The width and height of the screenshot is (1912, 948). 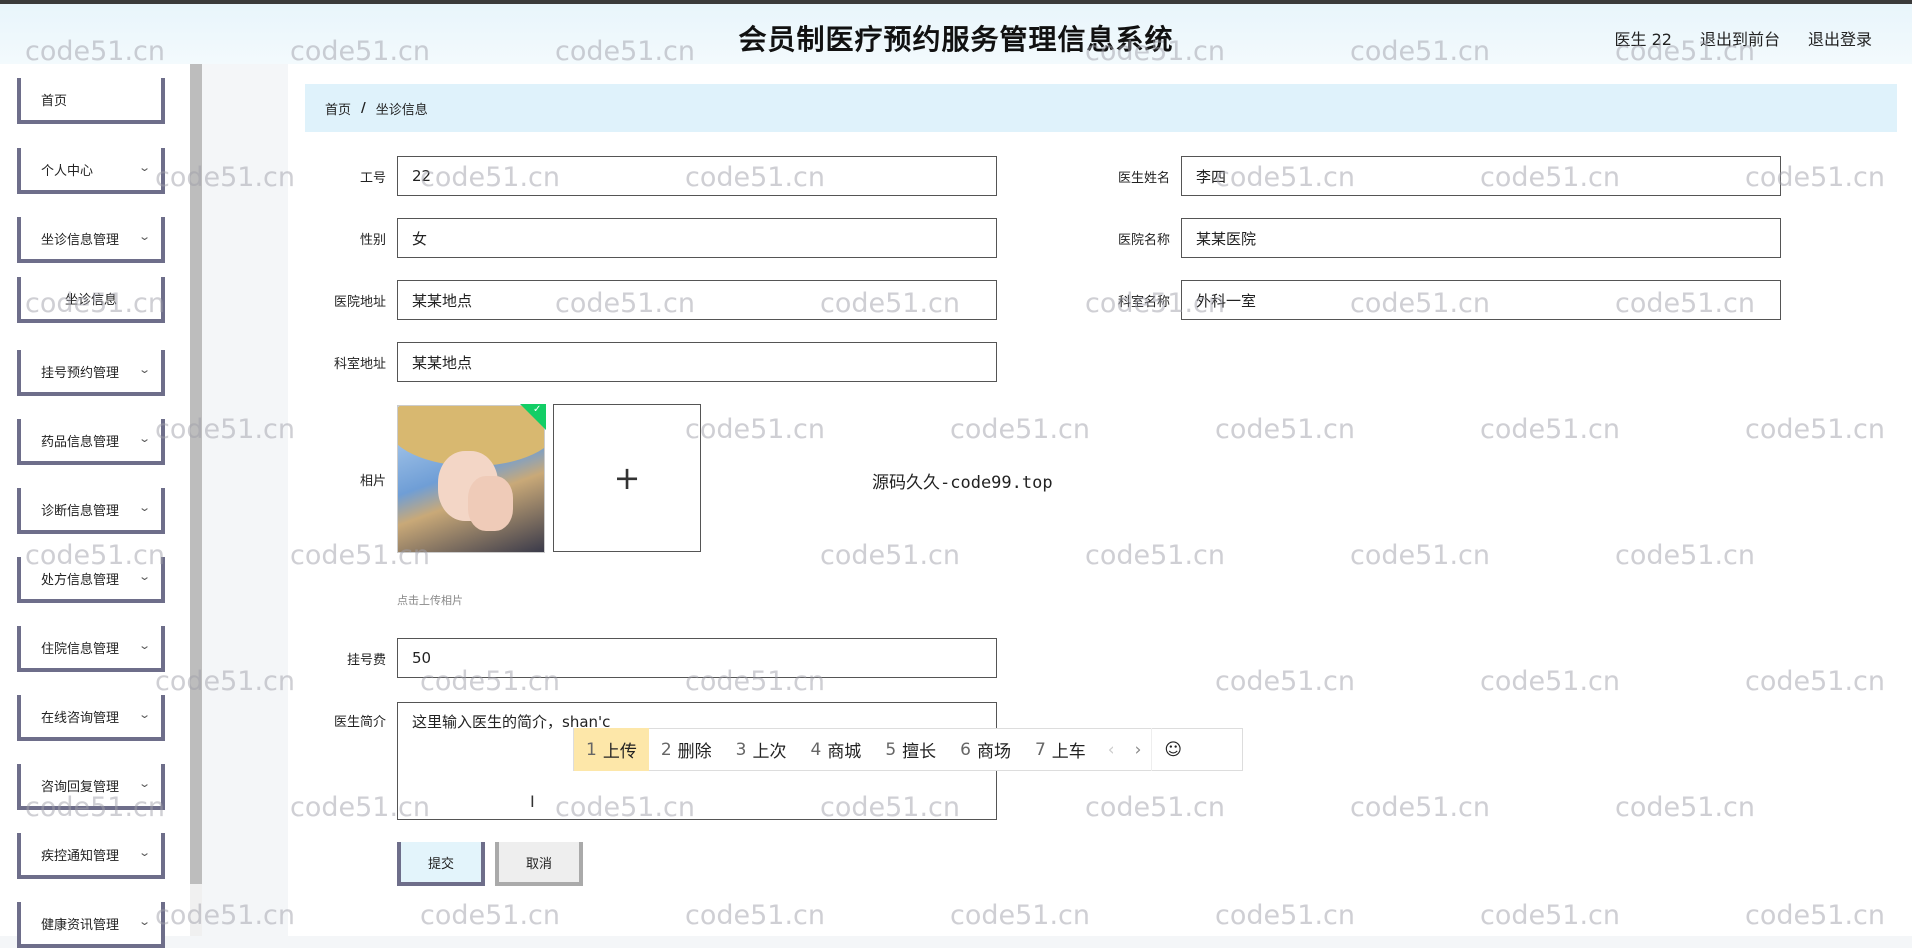 What do you see at coordinates (359, 302) in the screenshot?
I see `hospital-address-label: 医院地址` at bounding box center [359, 302].